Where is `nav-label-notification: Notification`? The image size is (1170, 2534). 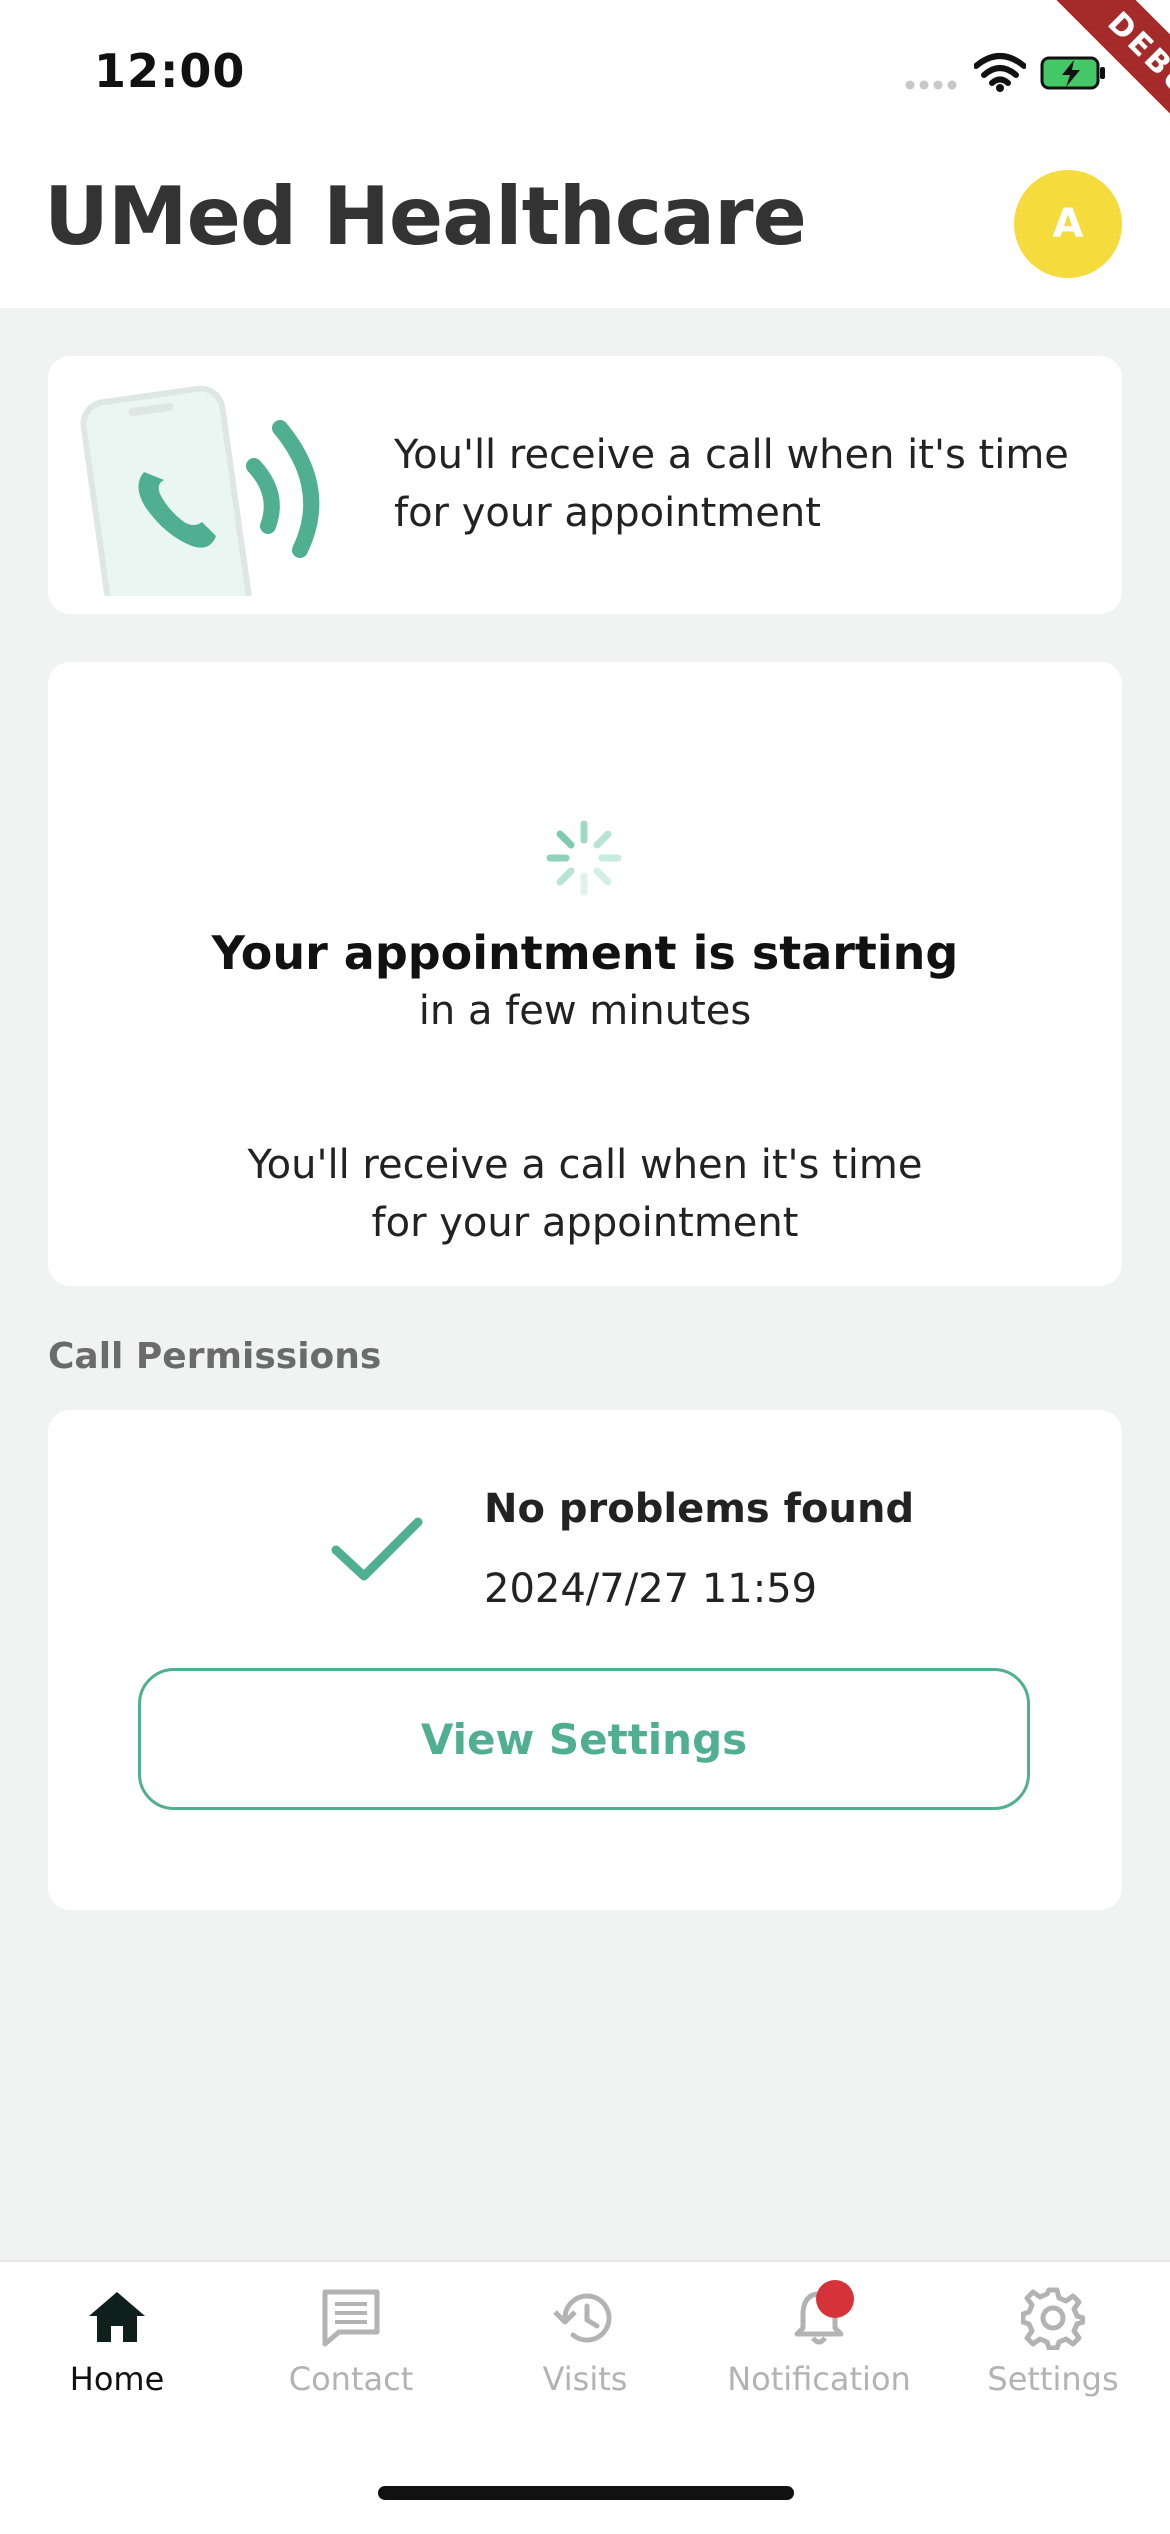
nav-label-notification: Notification is located at coordinates (819, 2379).